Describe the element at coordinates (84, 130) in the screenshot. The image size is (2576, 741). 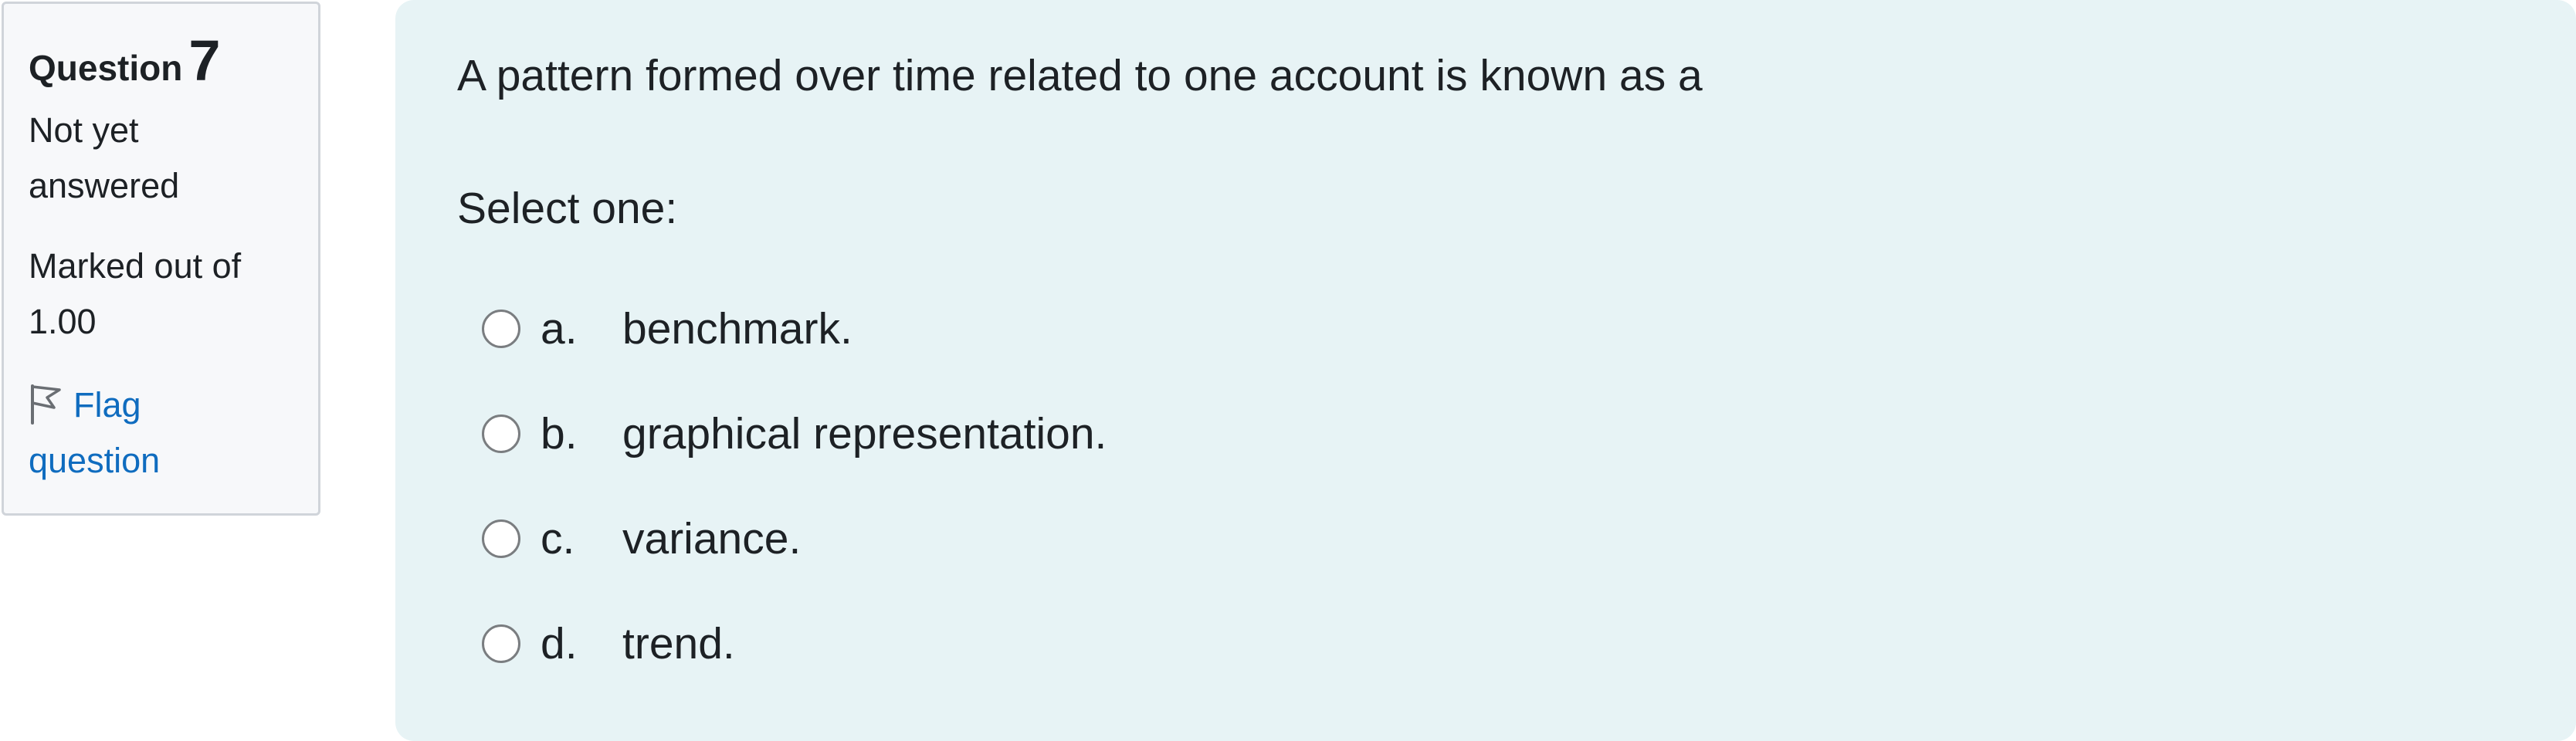
I see `question-state-line: Not yet` at that location.